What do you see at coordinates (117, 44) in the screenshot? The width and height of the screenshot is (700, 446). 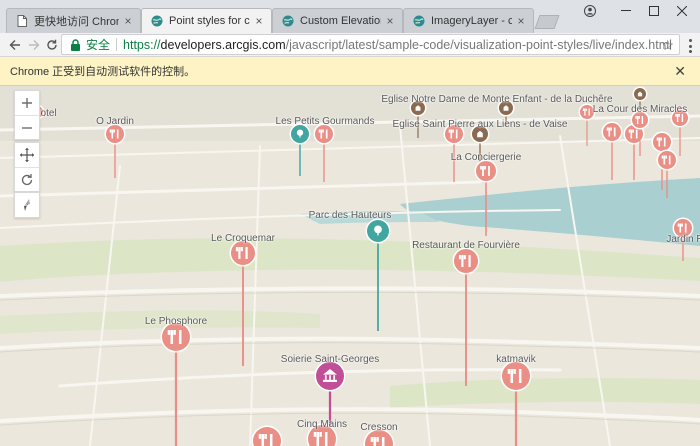 I see `divider` at bounding box center [117, 44].